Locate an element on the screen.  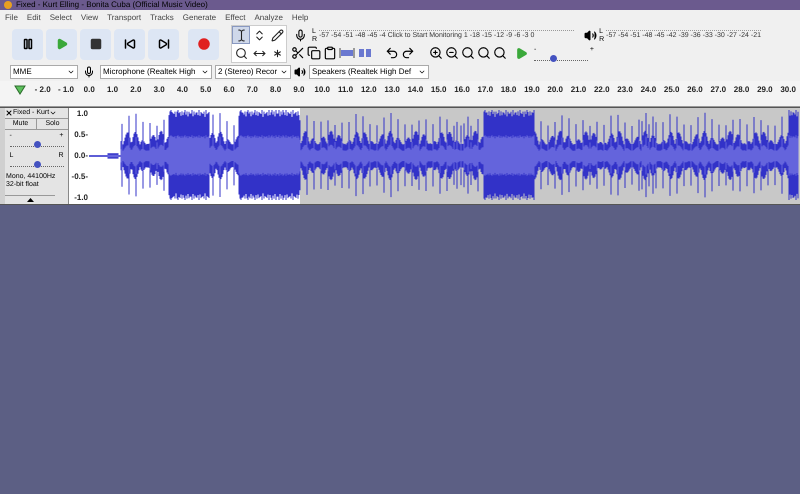
record-icon is located at coordinates (204, 44).